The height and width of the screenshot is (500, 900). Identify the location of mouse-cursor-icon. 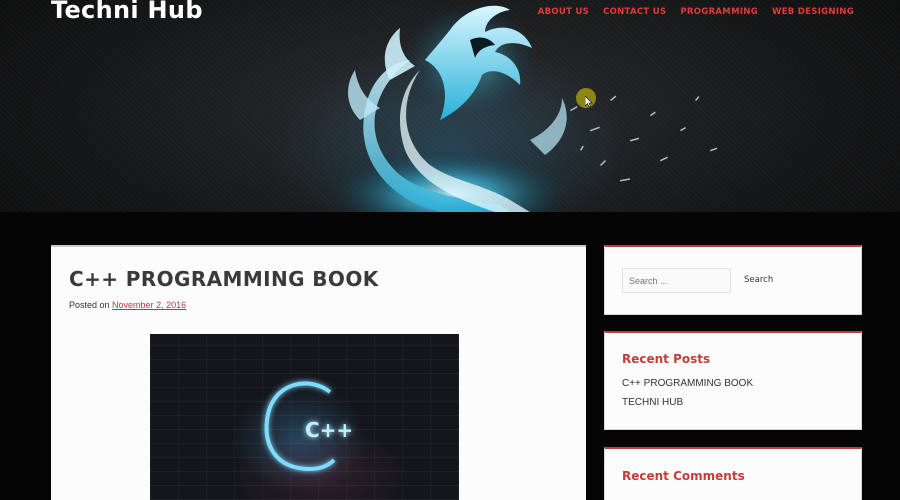
(589, 102).